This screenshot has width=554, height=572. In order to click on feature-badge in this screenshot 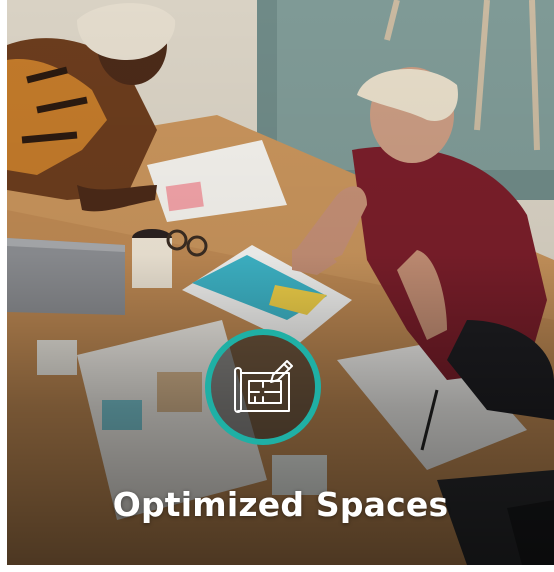, I will do `click(263, 387)`.